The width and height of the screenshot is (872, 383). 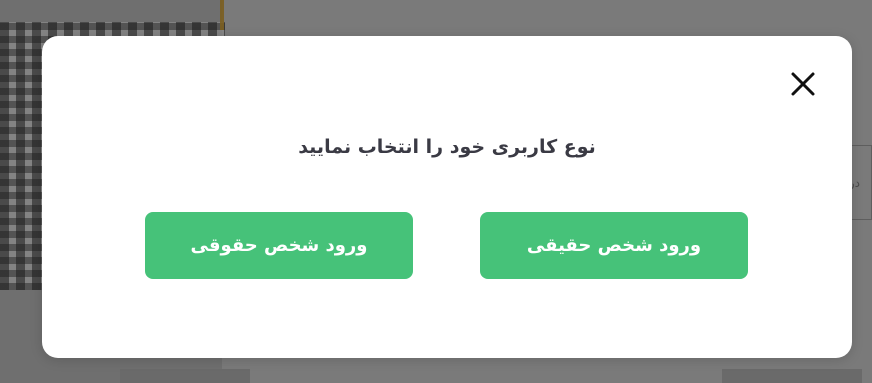 What do you see at coordinates (279, 245) in the screenshot?
I see `legal-person-login-button: ورود شخص حقوقی` at bounding box center [279, 245].